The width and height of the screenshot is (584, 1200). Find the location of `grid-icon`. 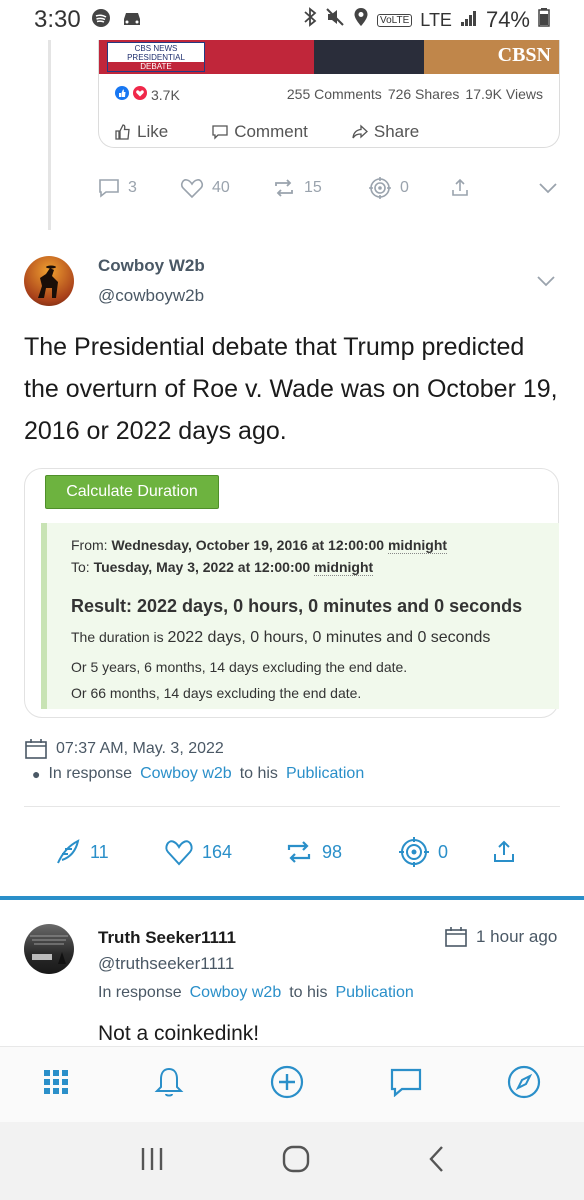

grid-icon is located at coordinates (56, 1084).